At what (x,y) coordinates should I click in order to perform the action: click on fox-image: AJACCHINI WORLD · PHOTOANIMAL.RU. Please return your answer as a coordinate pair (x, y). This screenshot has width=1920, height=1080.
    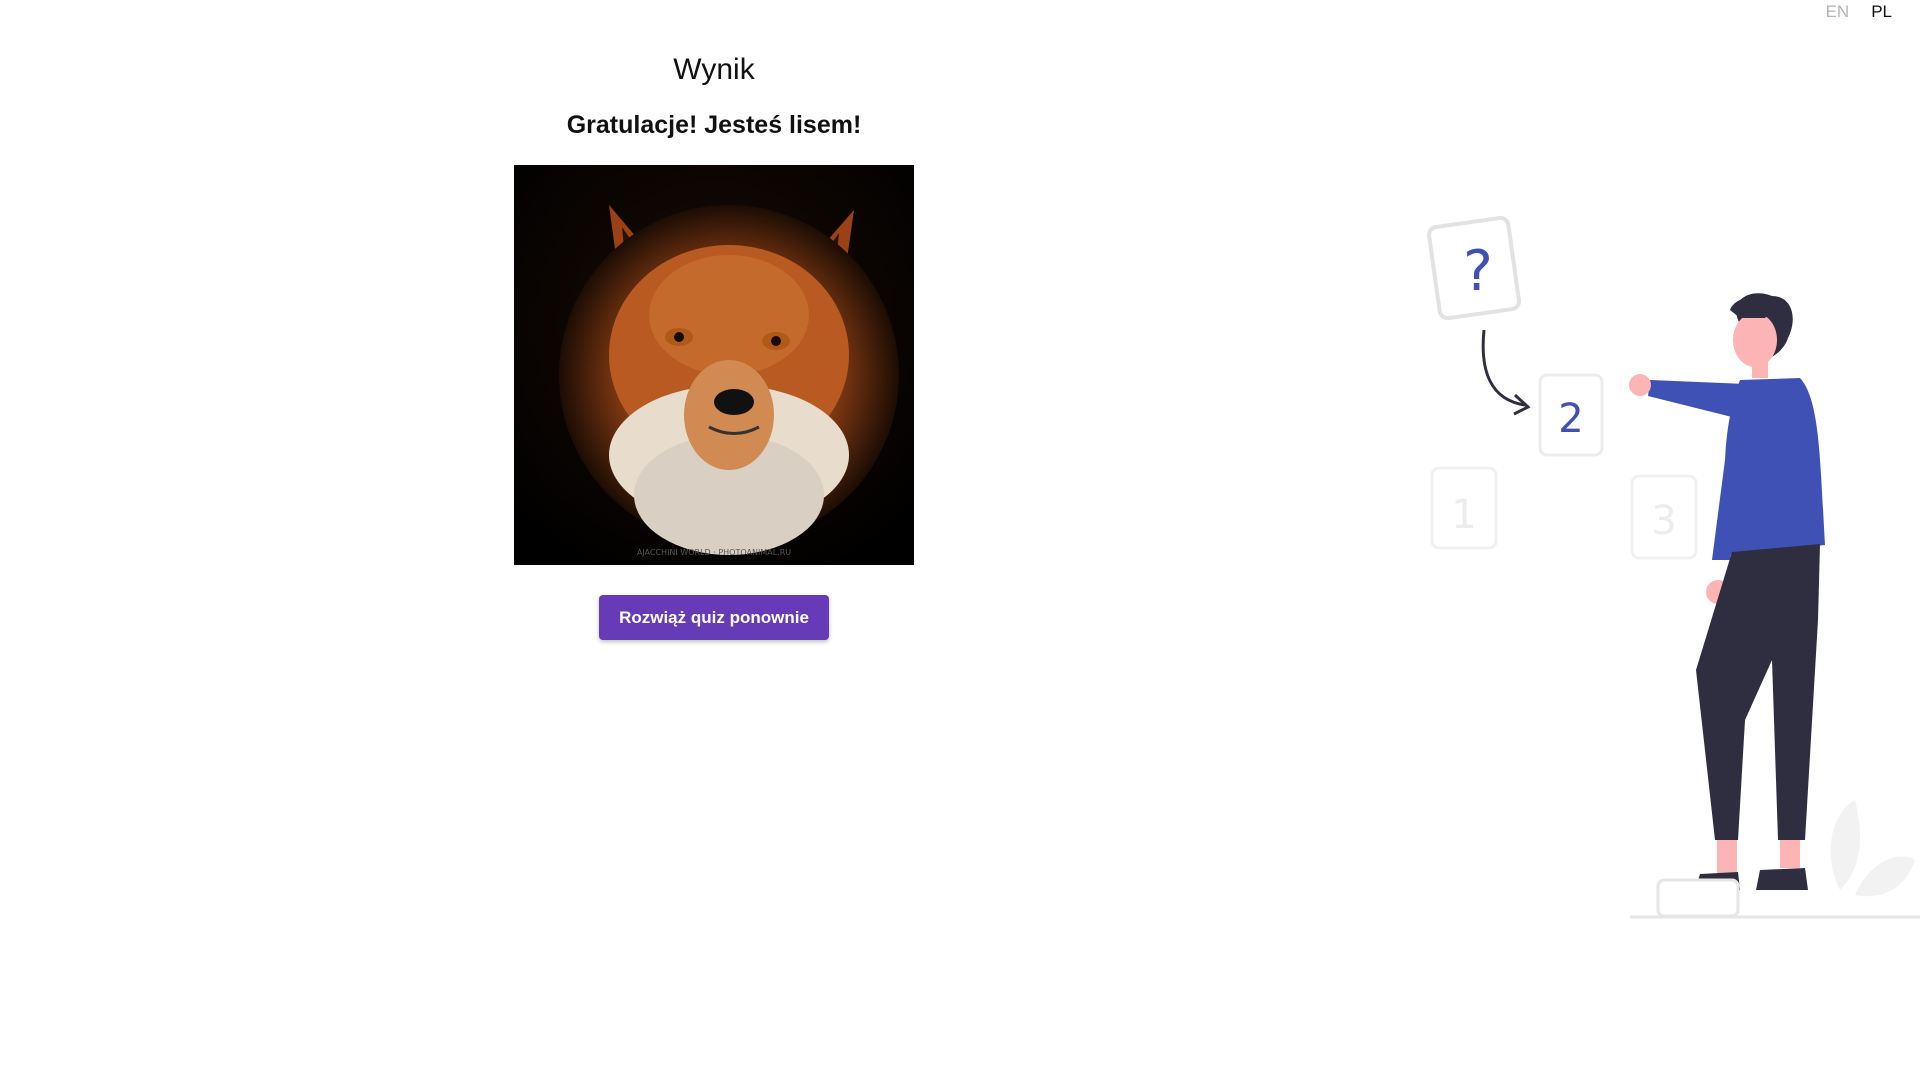
    Looking at the image, I should click on (714, 365).